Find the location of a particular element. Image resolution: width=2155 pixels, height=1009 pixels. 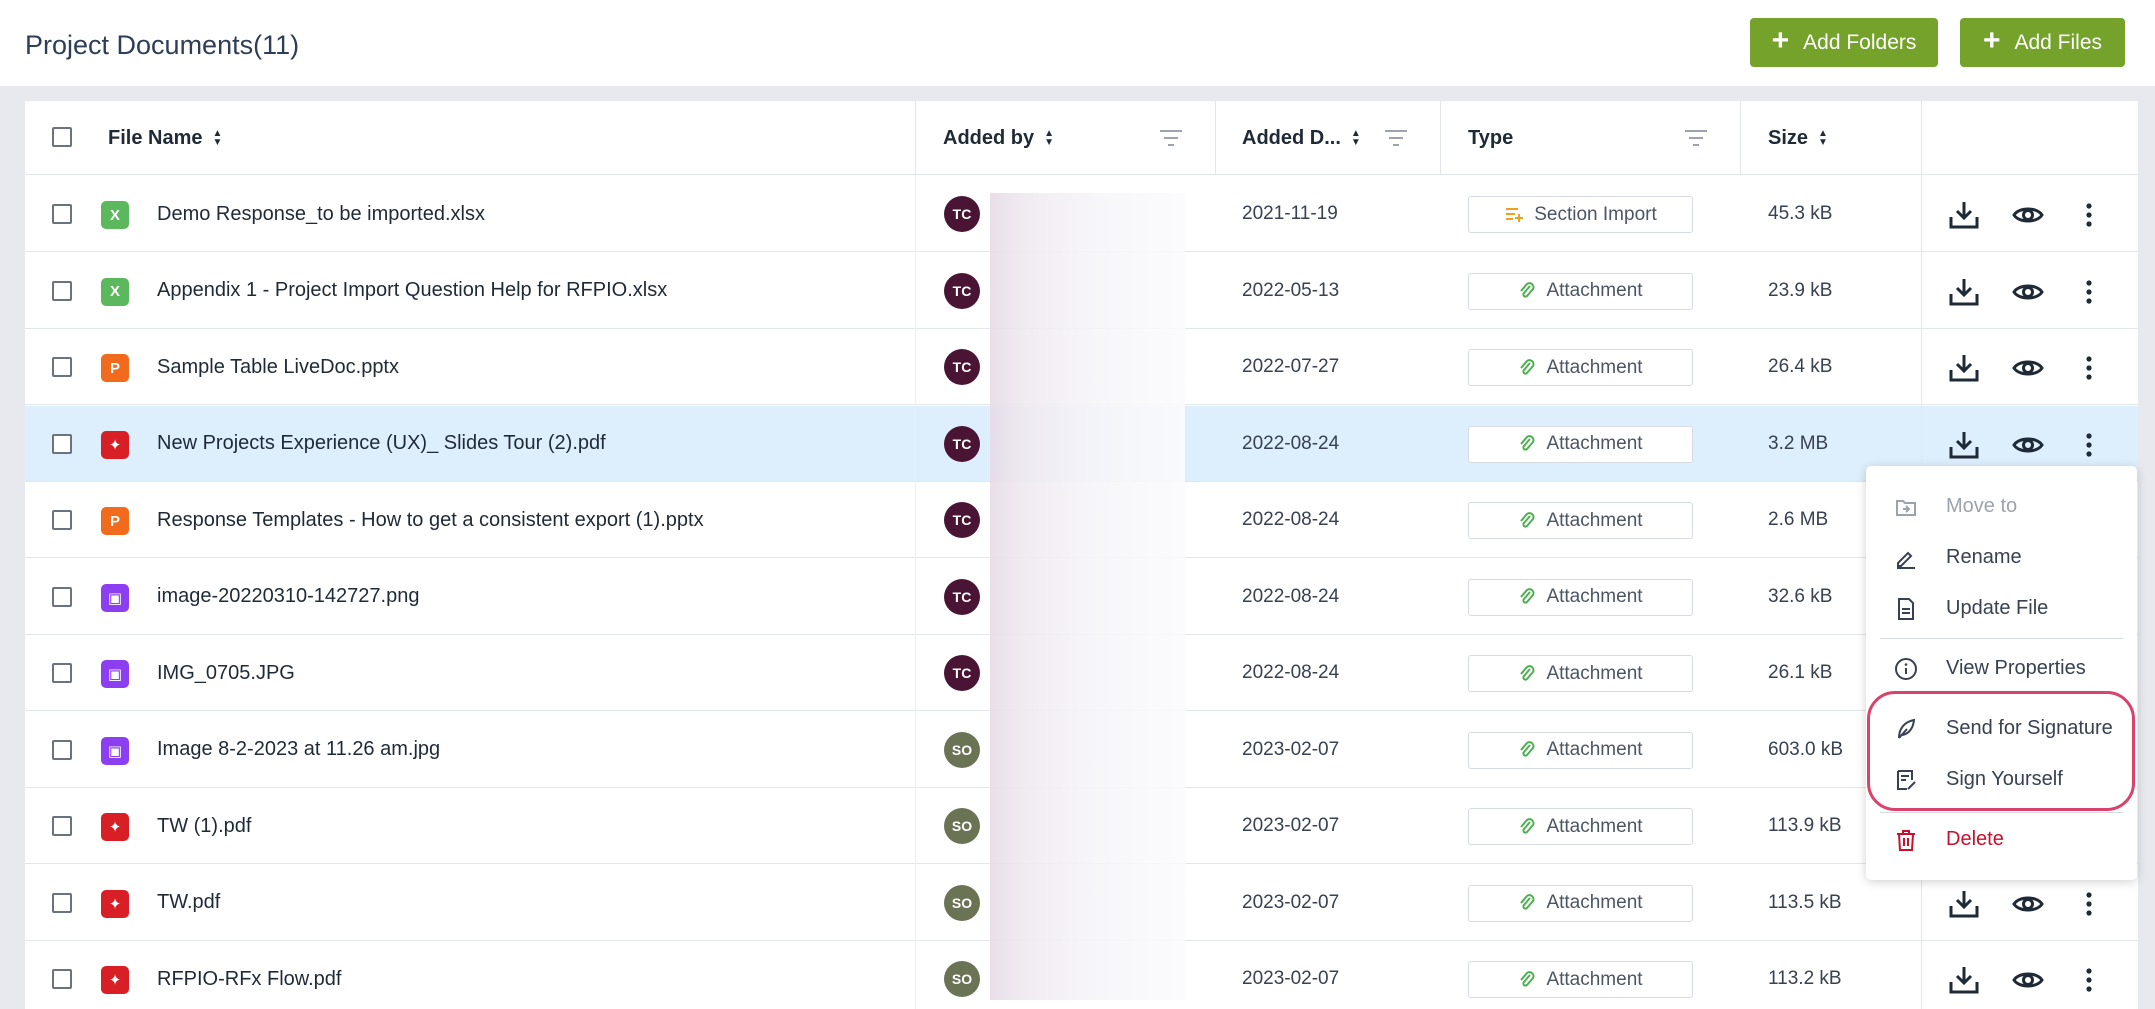

section-import-icon is located at coordinates (1515, 214).